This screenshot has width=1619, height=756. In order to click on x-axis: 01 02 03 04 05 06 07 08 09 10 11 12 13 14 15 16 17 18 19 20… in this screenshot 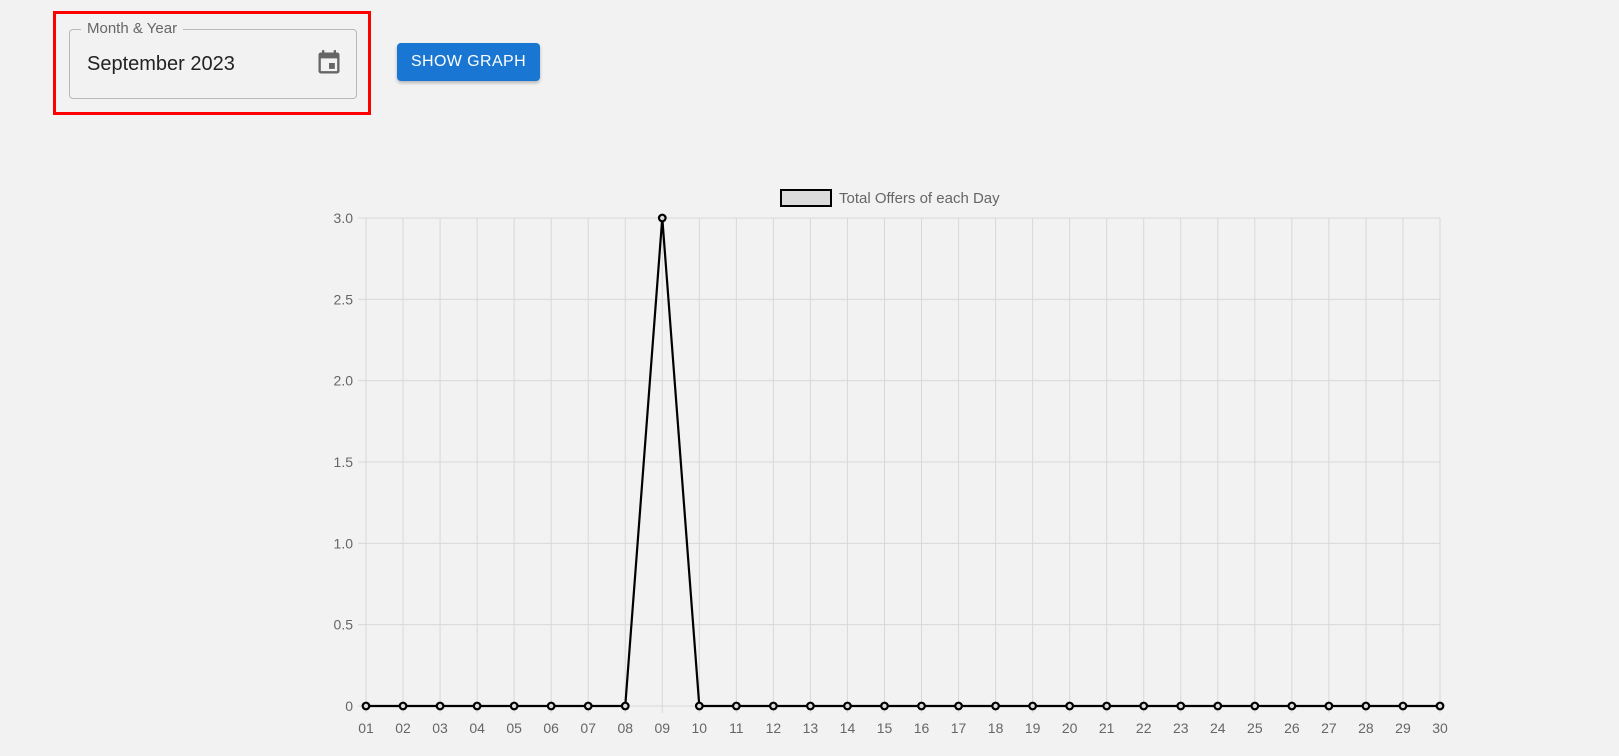, I will do `click(903, 728)`.